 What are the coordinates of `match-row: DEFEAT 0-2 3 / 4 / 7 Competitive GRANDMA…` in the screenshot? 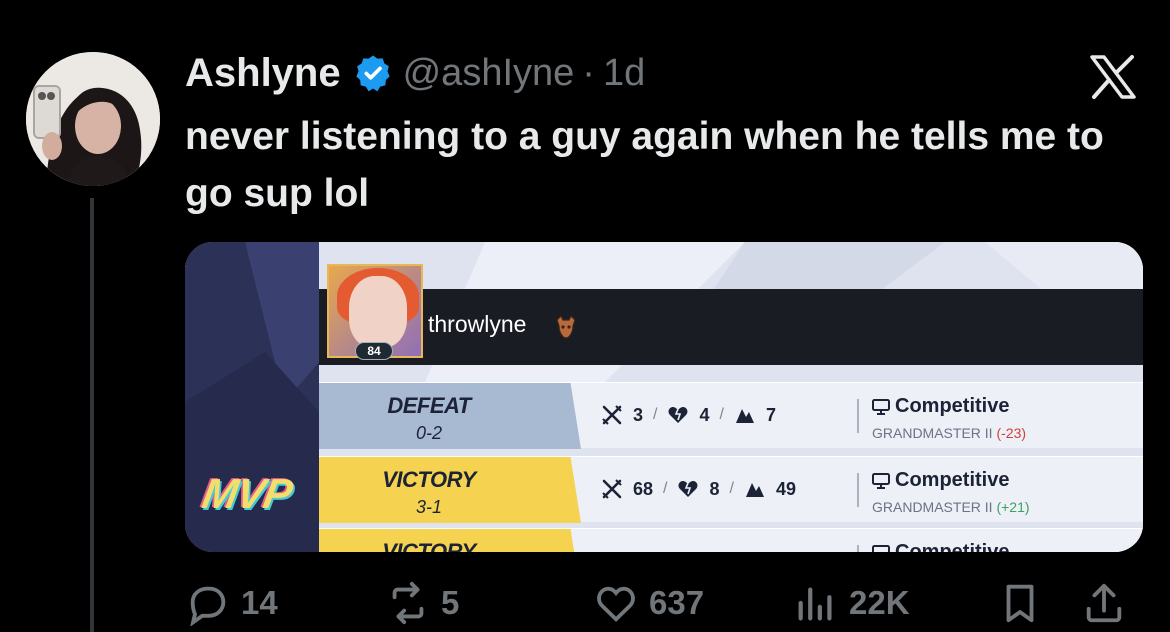 It's located at (731, 415).